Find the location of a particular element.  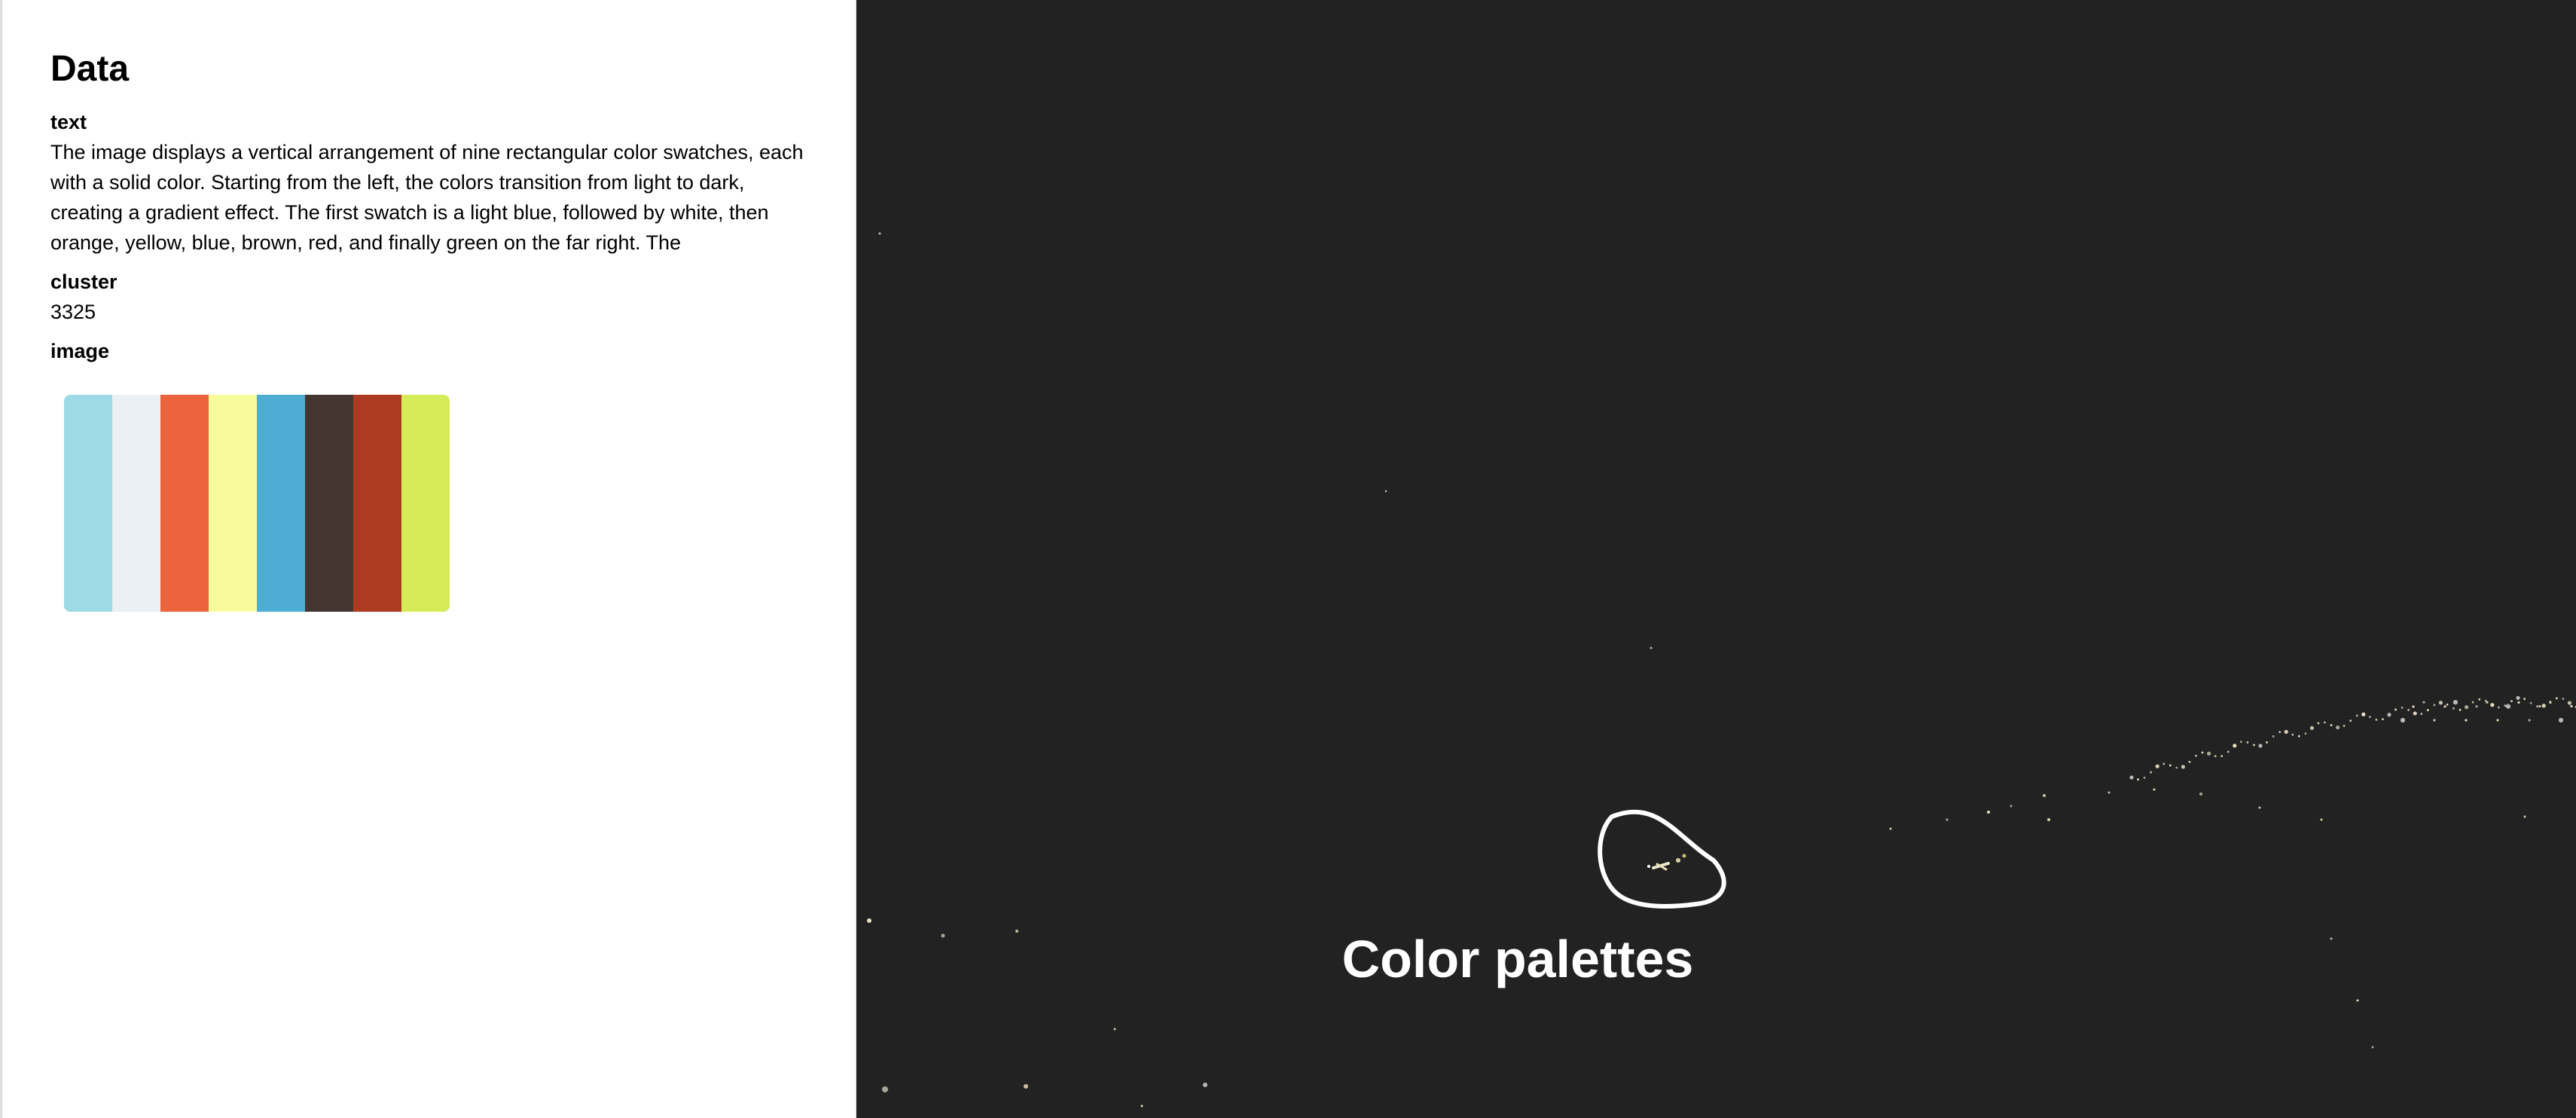

cluster-label: Color palettes is located at coordinates (1518, 959).